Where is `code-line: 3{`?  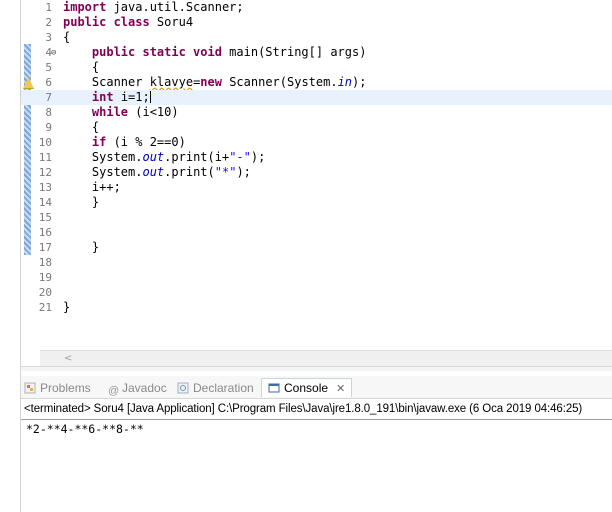
code-line: 3{ is located at coordinates (316, 37).